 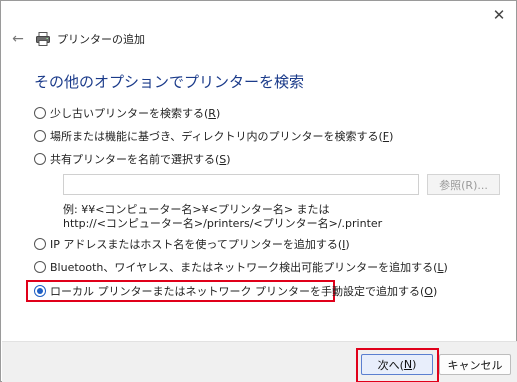 I want to click on next-button: 次へ(N), so click(x=397, y=364).